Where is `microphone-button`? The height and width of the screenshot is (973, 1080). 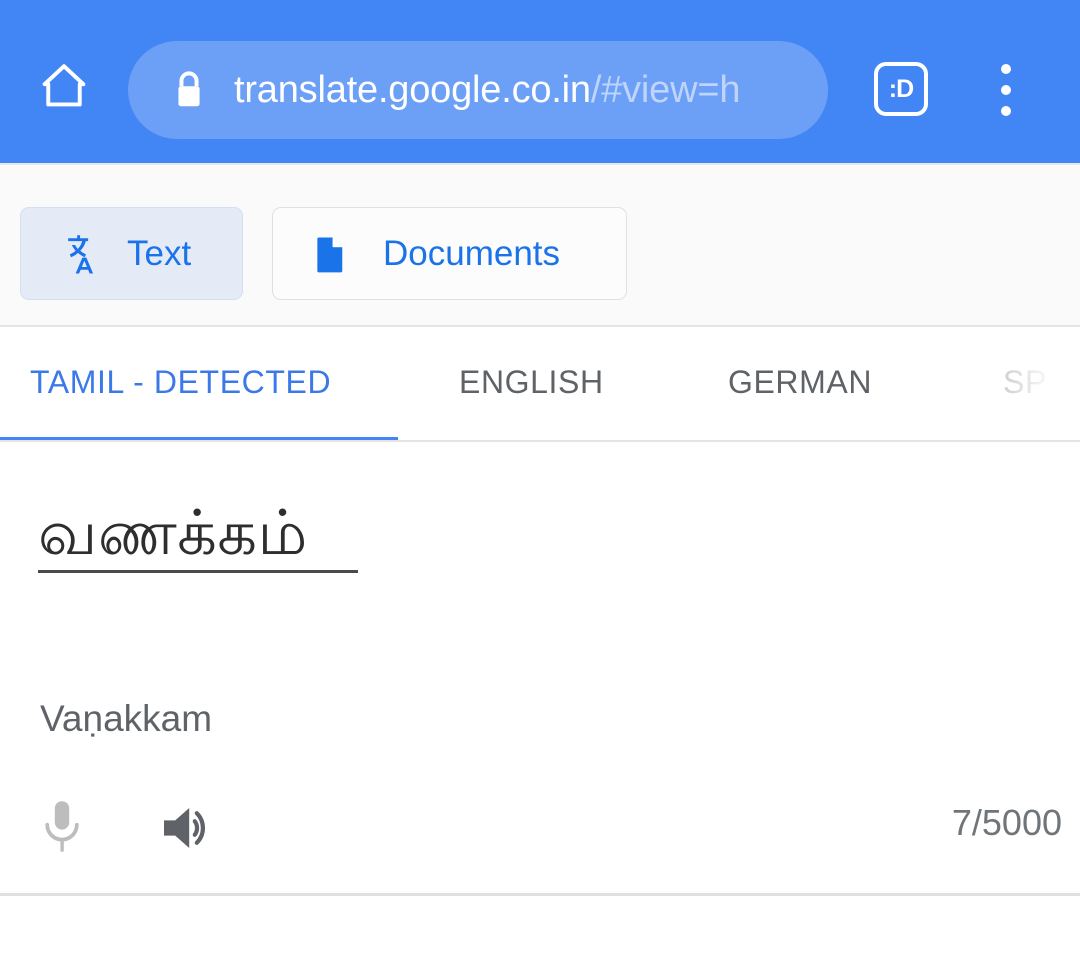
microphone-button is located at coordinates (62, 830).